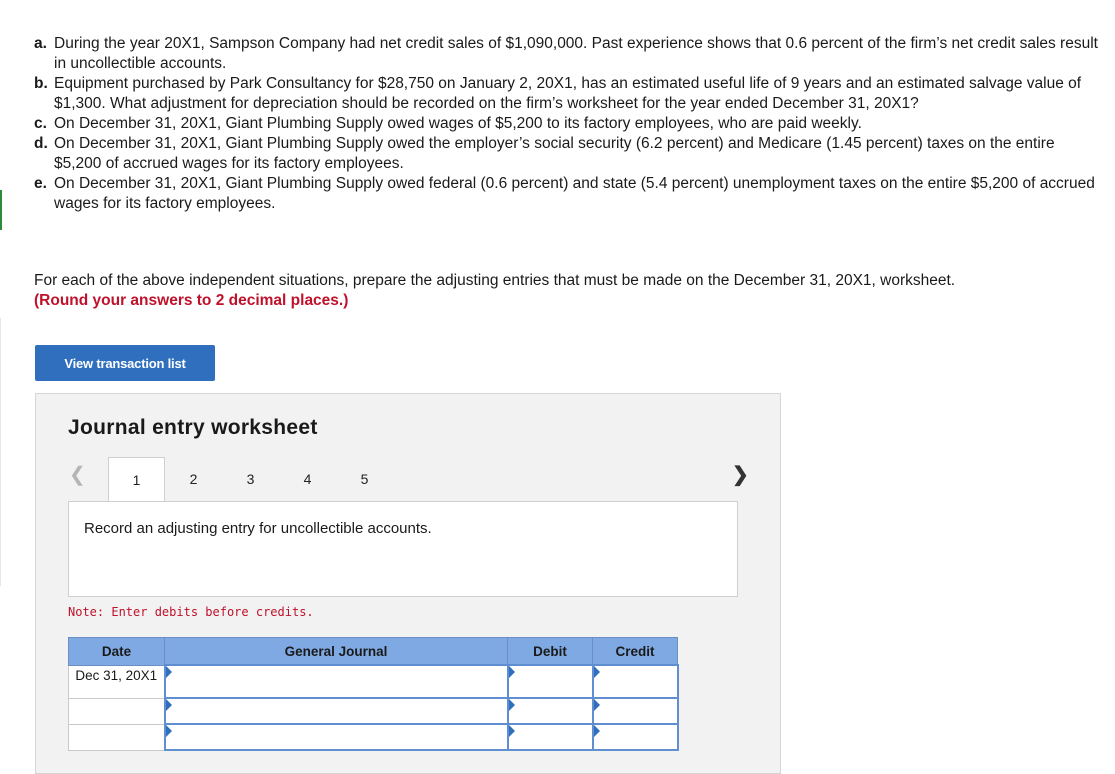 Image resolution: width=1115 pixels, height=774 pixels. Describe the element at coordinates (193, 427) in the screenshot. I see `worksheet-title: Journal entry worksheet` at that location.